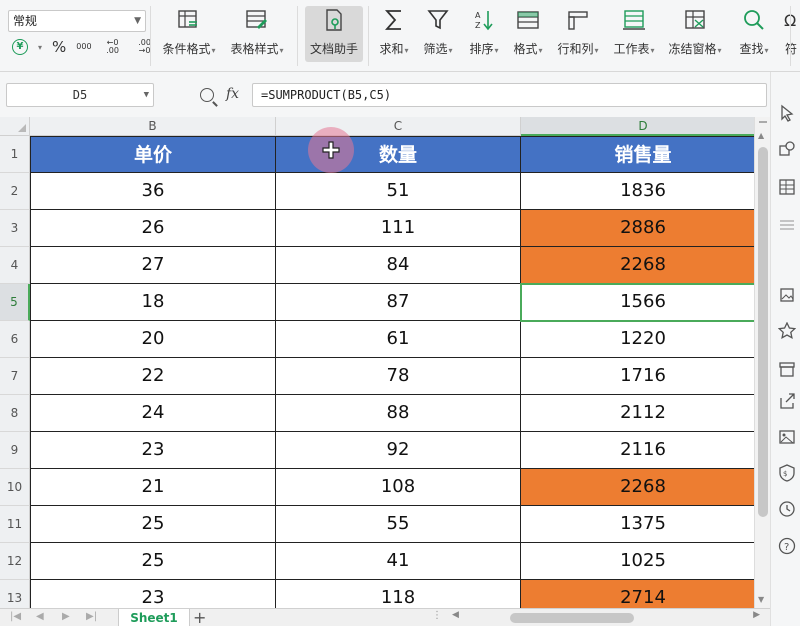 This screenshot has width=800, height=626. What do you see at coordinates (637, 561) in the screenshot?
I see `table-cell: 1025` at bounding box center [637, 561].